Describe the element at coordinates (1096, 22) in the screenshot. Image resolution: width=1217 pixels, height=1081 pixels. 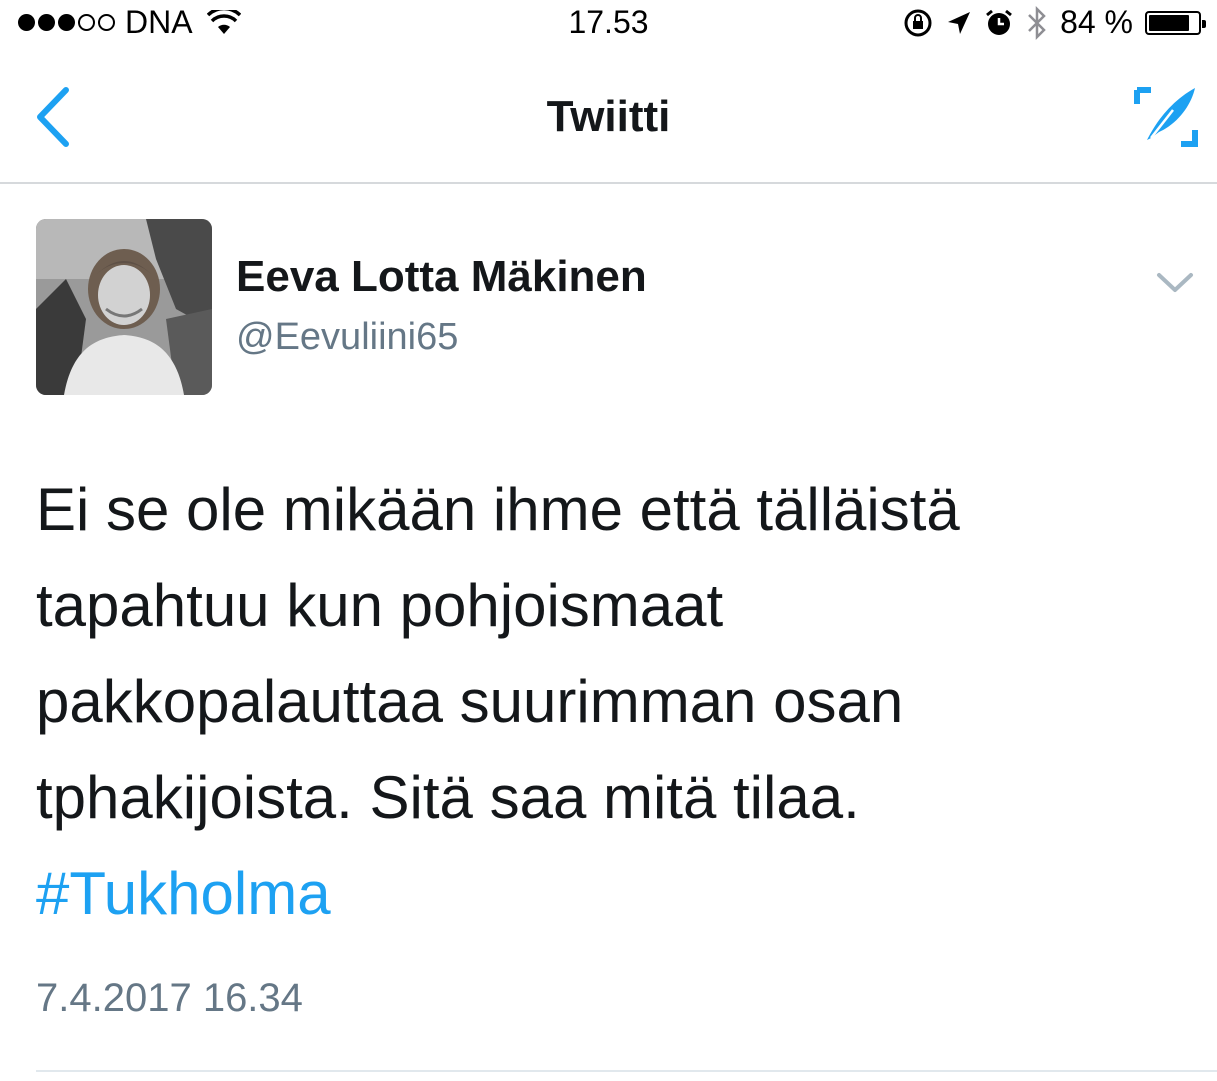
I see `battery-percent: 84 %` at that location.